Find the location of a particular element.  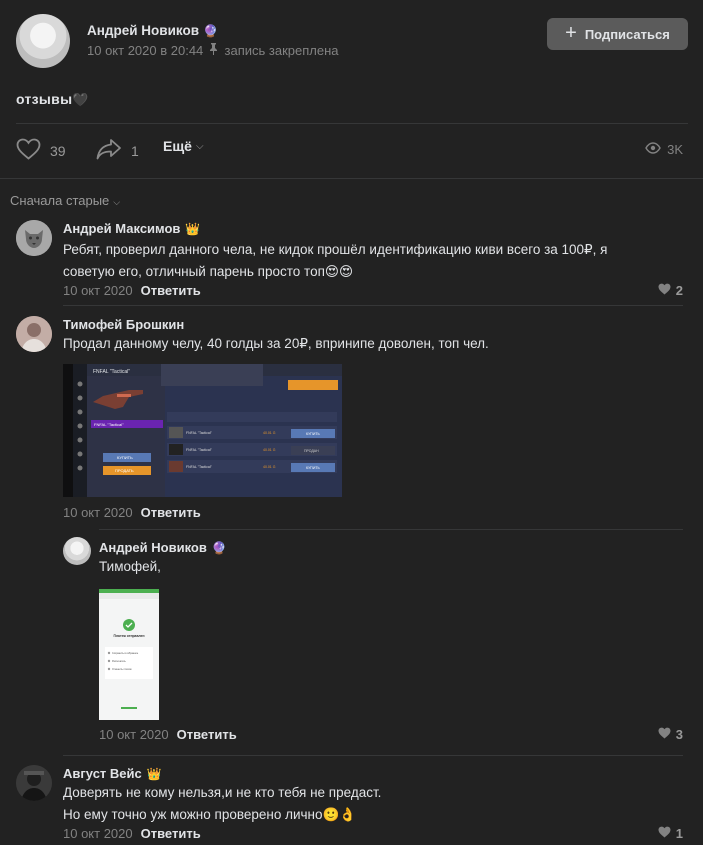

post-text-label: отзывы is located at coordinates (44, 99).